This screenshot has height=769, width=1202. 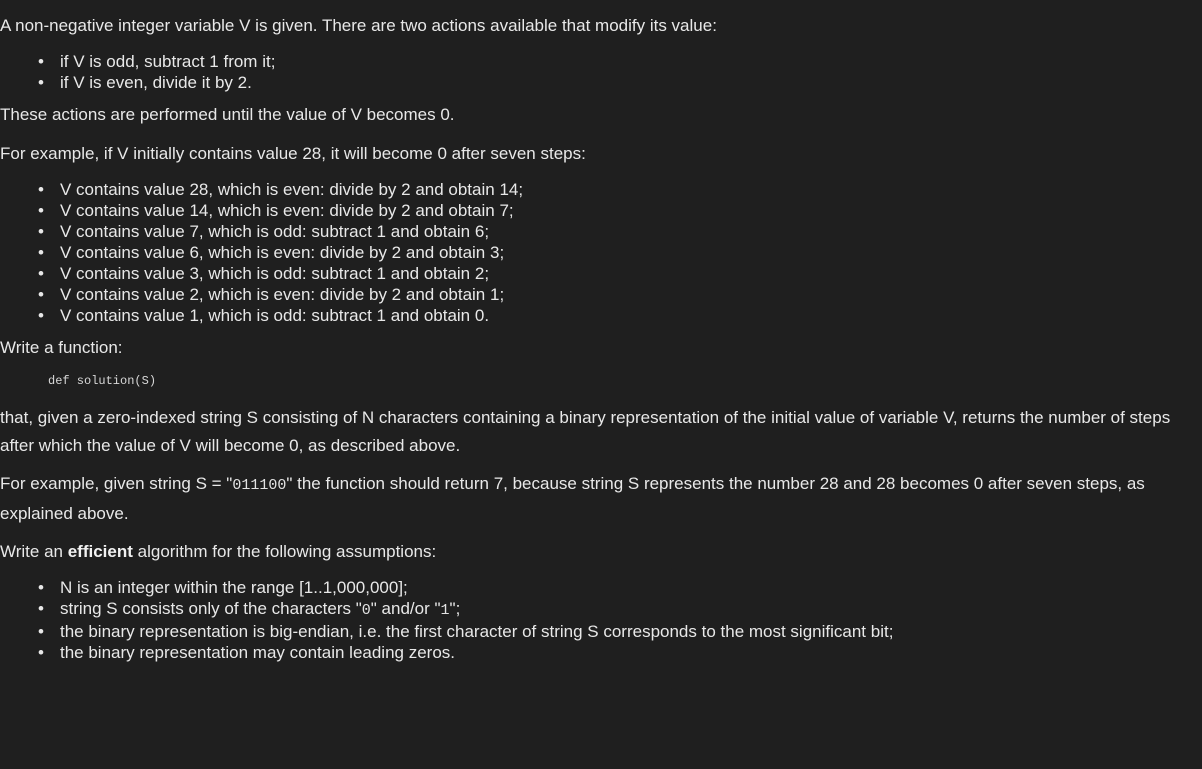 What do you see at coordinates (259, 485) in the screenshot?
I see `example-string-value: 011100` at bounding box center [259, 485].